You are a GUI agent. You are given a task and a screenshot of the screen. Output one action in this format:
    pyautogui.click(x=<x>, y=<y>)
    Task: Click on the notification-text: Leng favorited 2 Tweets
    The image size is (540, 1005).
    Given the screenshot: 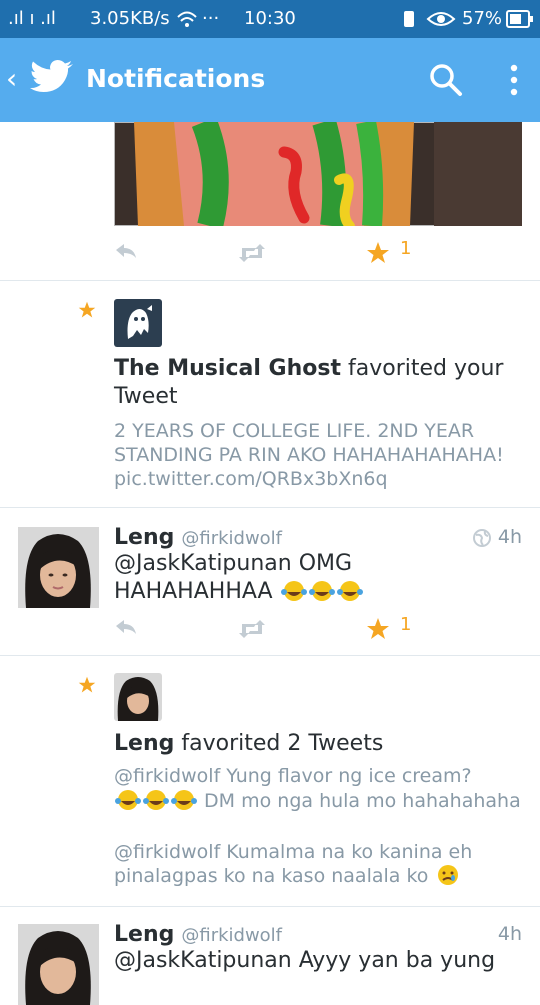 What is the action you would take?
    pyautogui.click(x=248, y=744)
    